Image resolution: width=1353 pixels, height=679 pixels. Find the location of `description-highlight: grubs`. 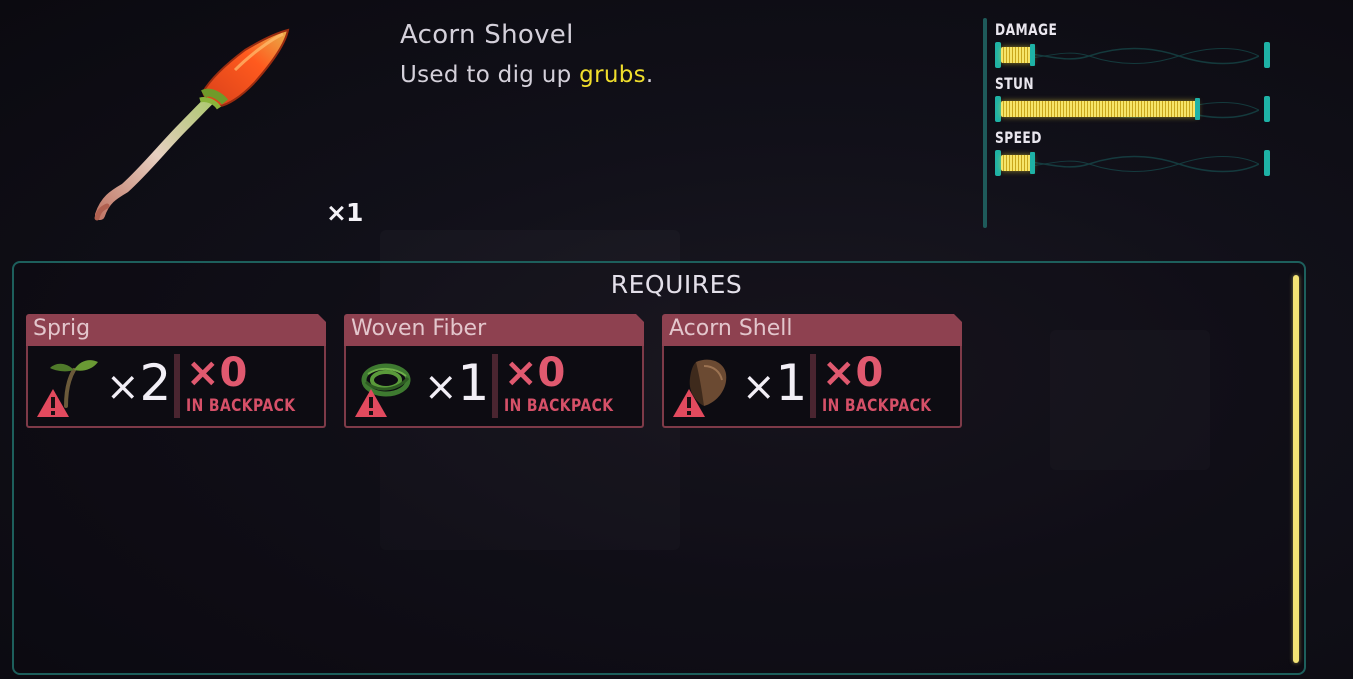

description-highlight: grubs is located at coordinates (612, 75).